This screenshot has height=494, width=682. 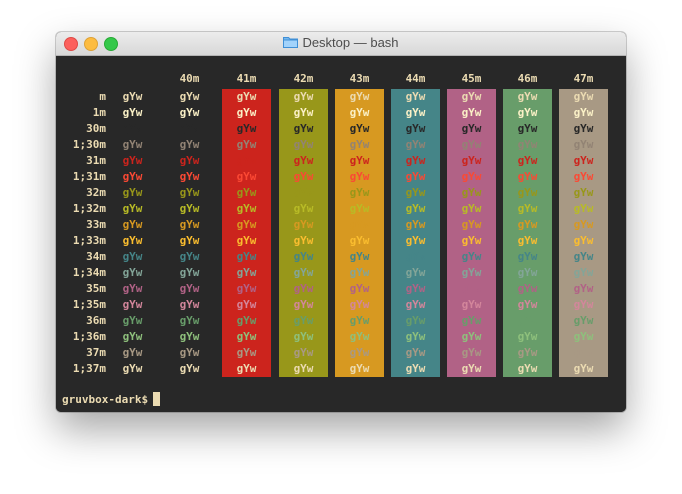 I want to click on row-label: 1;37m, so click(x=89, y=368).